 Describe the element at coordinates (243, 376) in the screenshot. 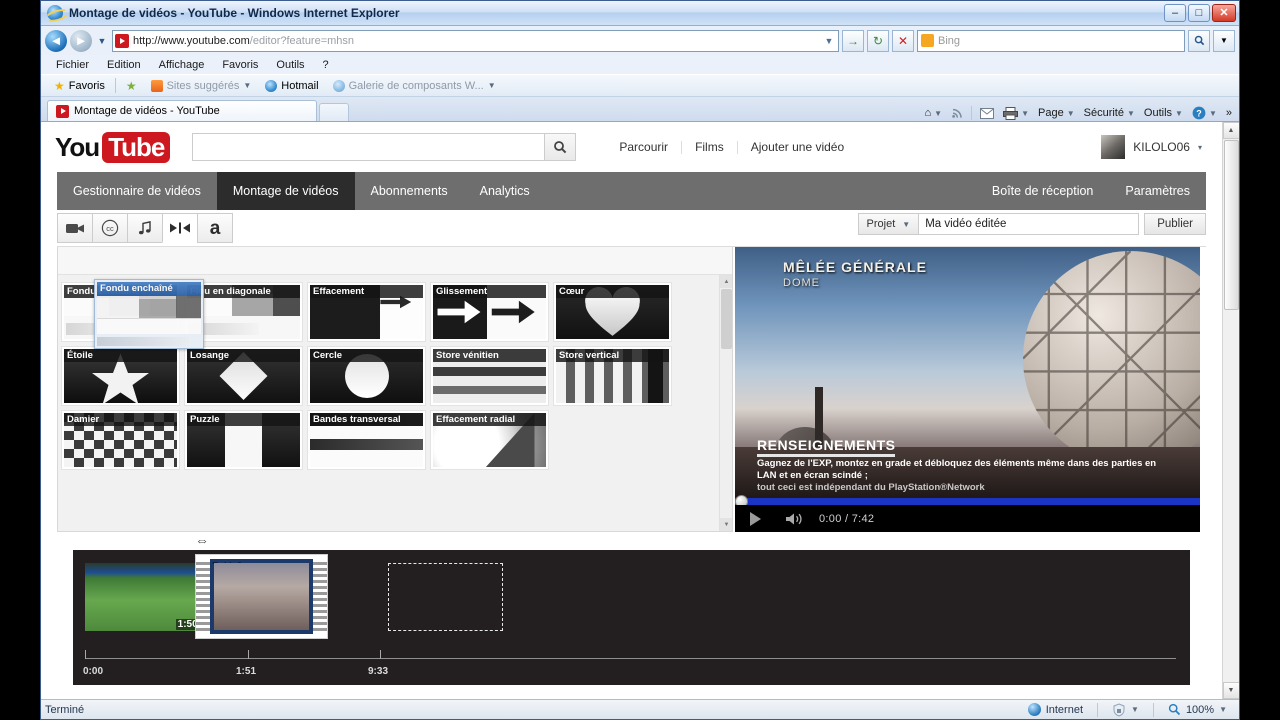

I see `transition-card: Losange` at that location.